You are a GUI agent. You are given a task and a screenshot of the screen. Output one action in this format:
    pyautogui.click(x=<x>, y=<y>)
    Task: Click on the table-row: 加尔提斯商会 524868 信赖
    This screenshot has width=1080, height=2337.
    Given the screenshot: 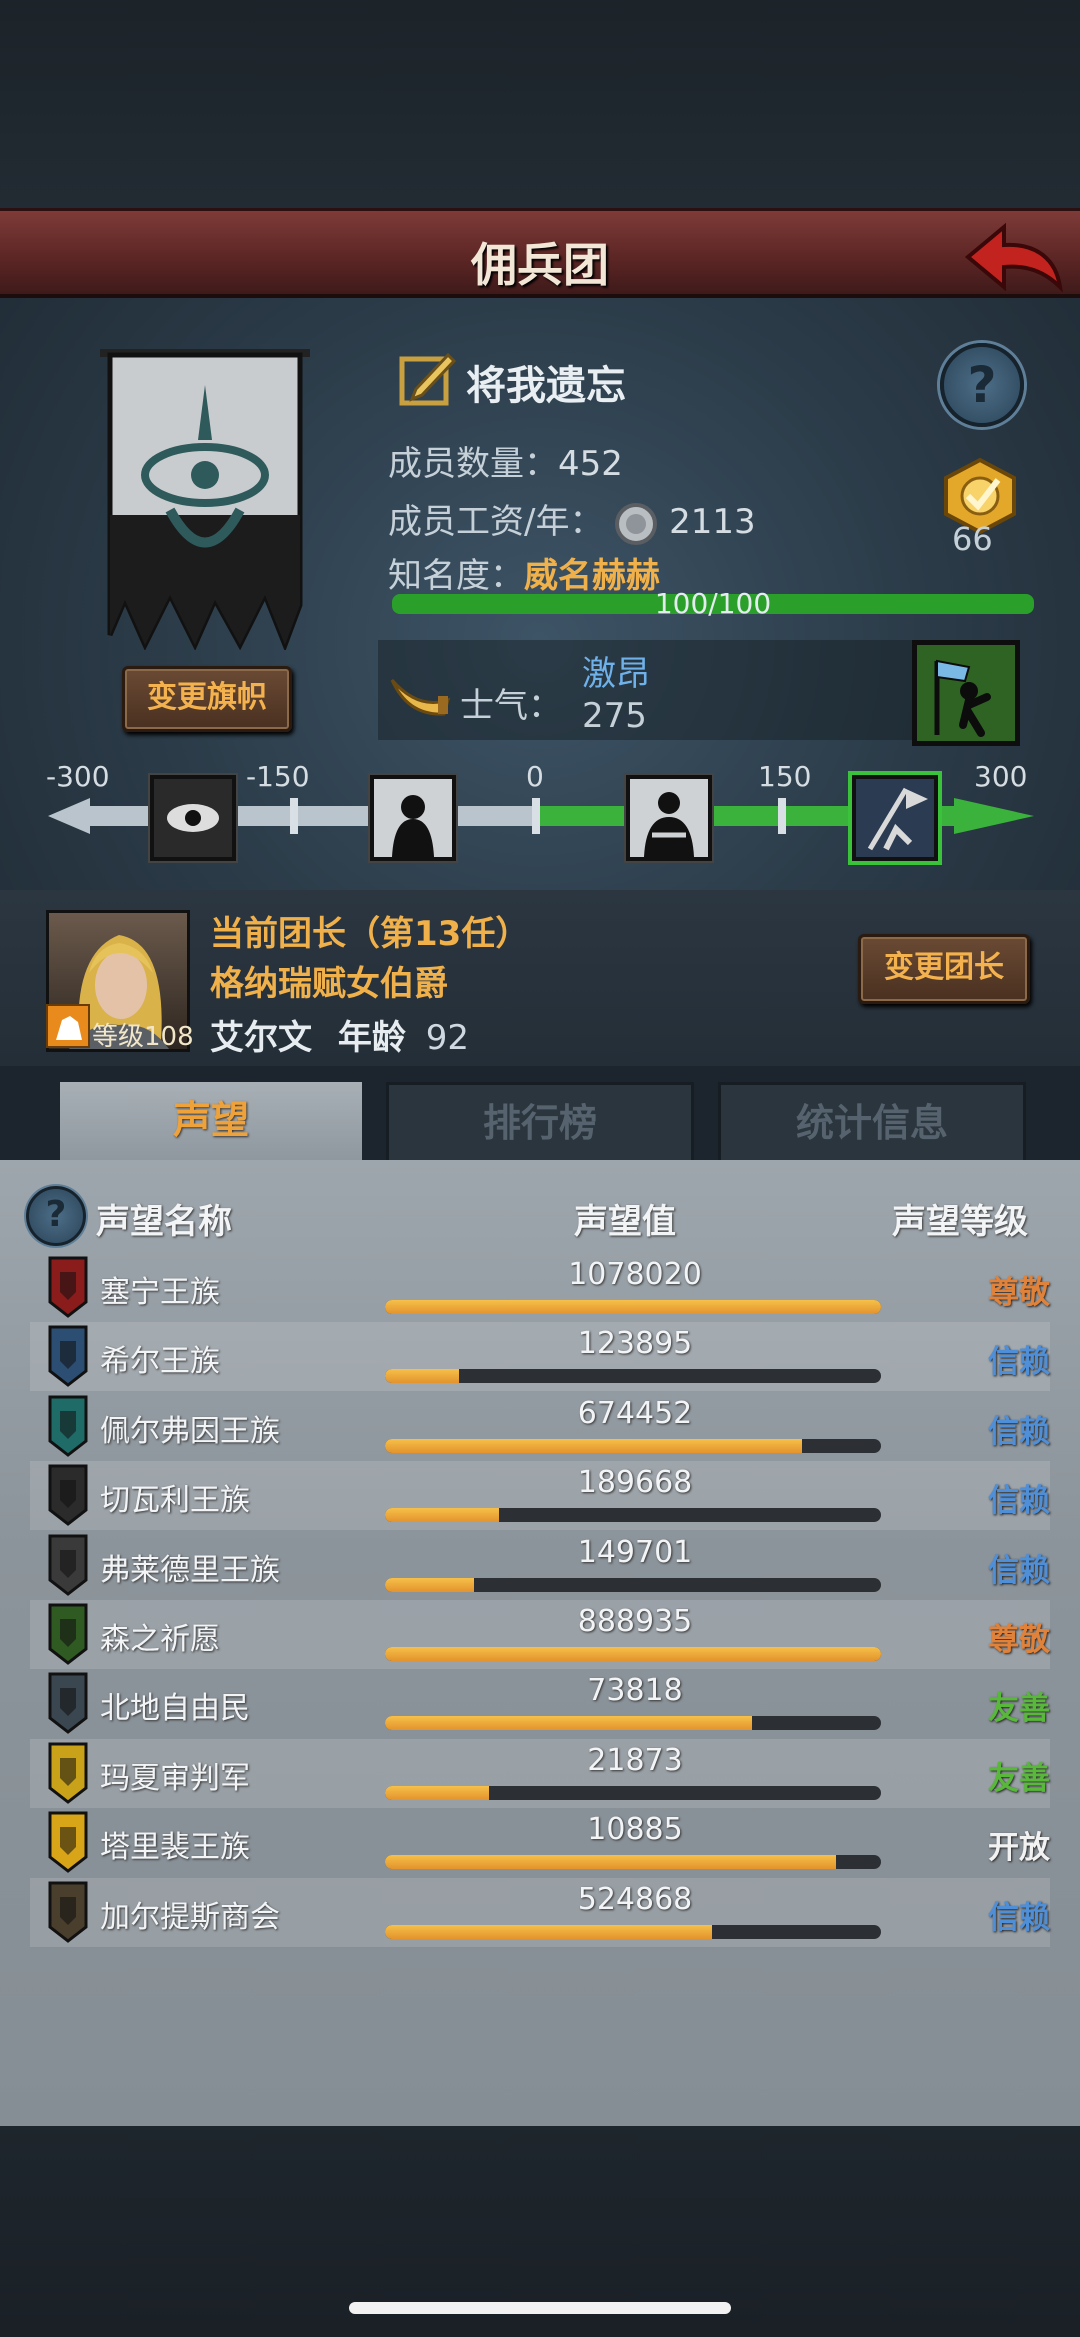 What is the action you would take?
    pyautogui.click(x=540, y=1912)
    